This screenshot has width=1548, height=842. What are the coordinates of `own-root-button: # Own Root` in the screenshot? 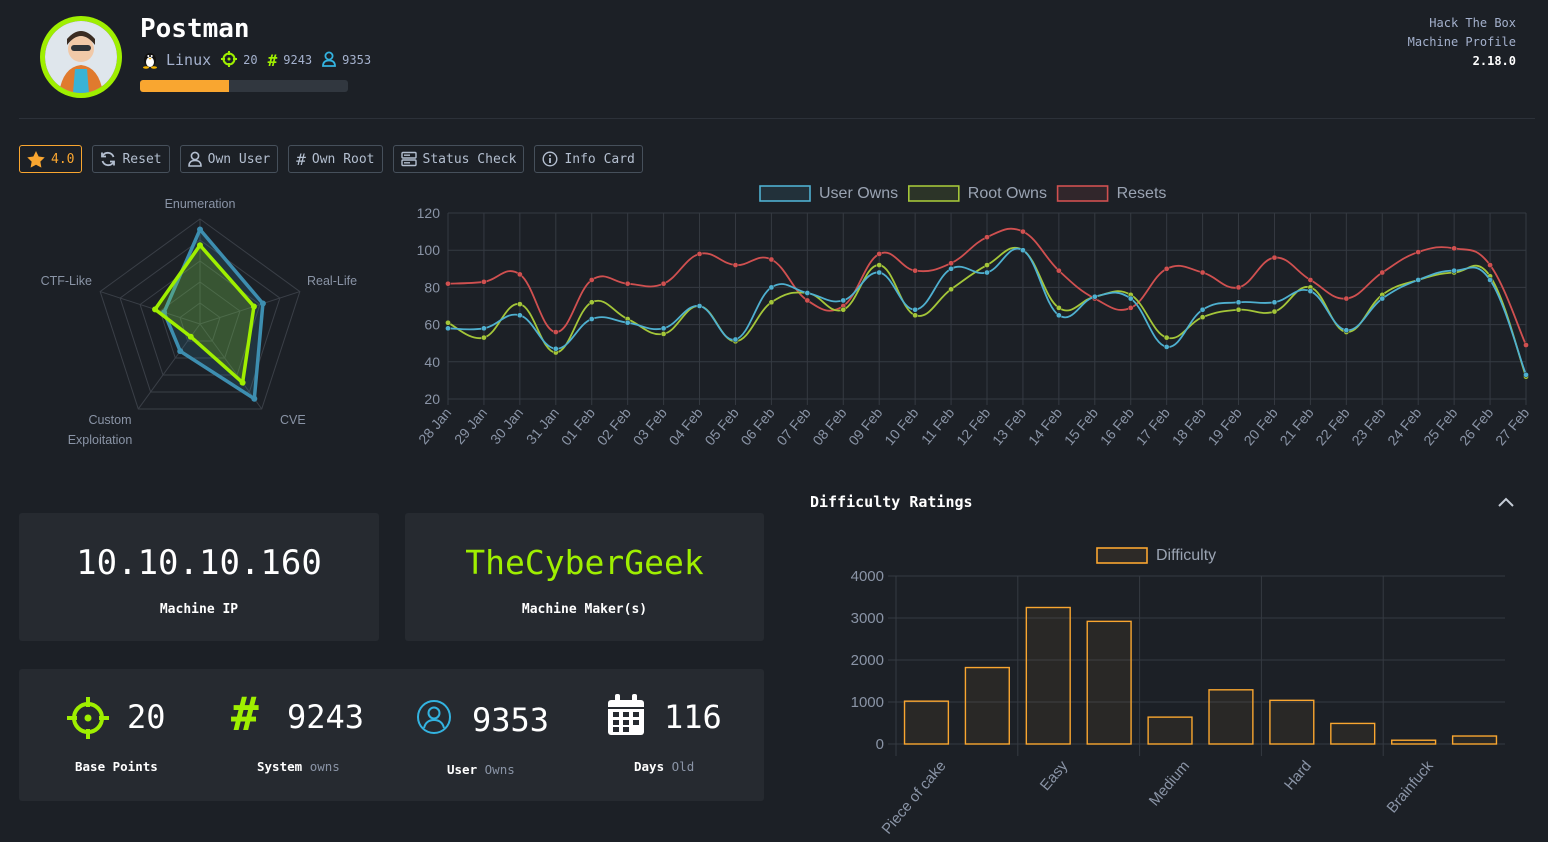 It's located at (335, 159).